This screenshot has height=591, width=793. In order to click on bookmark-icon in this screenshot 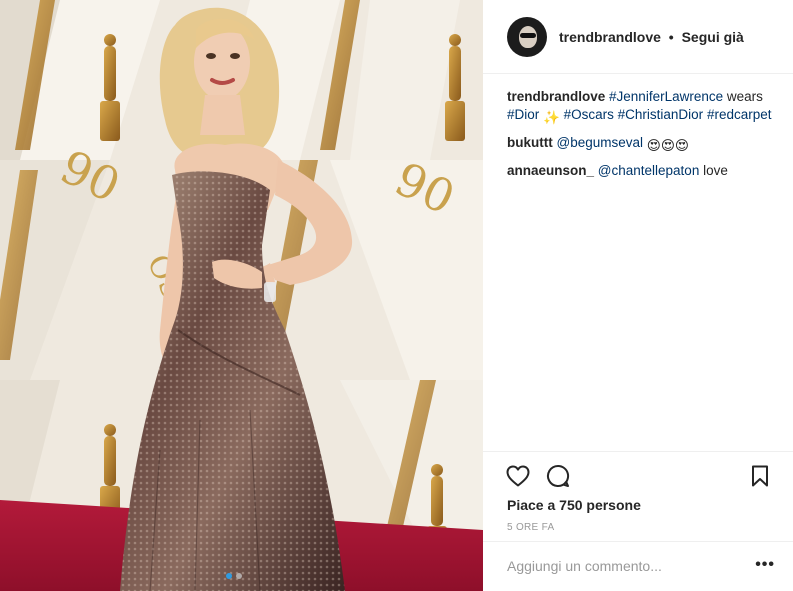, I will do `click(760, 476)`.